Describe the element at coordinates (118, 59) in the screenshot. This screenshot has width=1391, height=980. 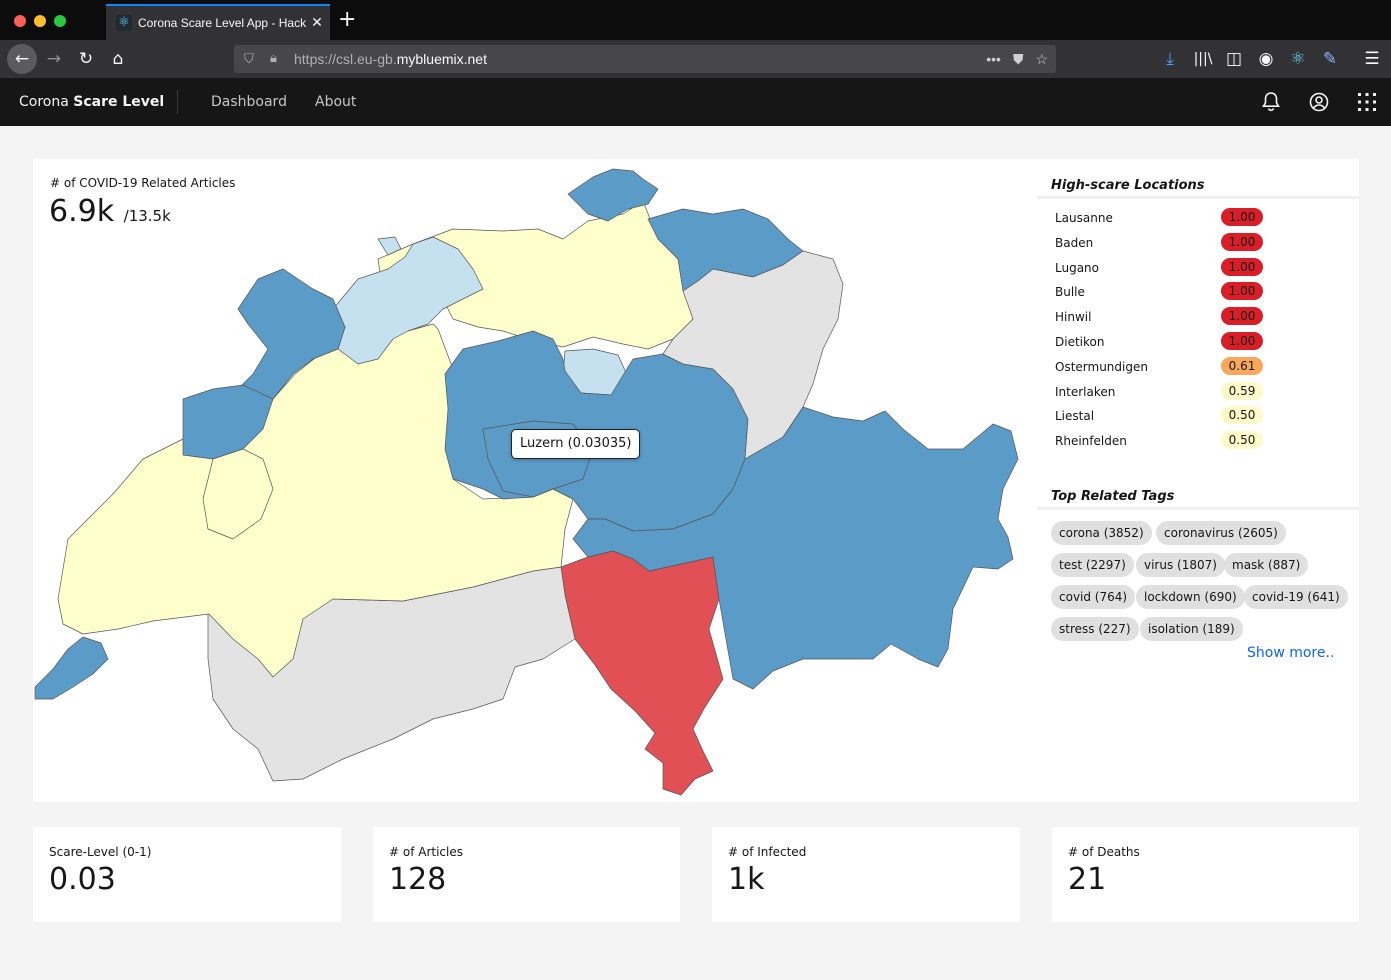
I see `home-icon: ⌂` at that location.